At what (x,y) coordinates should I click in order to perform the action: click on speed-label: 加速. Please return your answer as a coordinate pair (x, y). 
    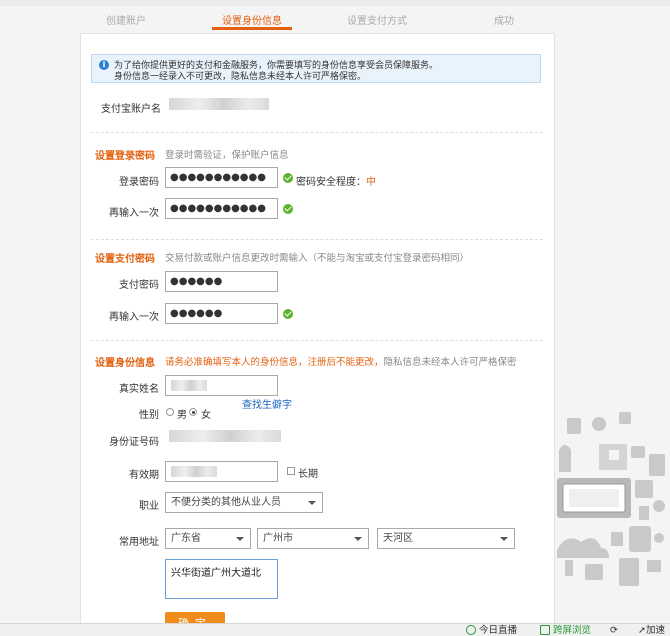
    Looking at the image, I should click on (655, 630).